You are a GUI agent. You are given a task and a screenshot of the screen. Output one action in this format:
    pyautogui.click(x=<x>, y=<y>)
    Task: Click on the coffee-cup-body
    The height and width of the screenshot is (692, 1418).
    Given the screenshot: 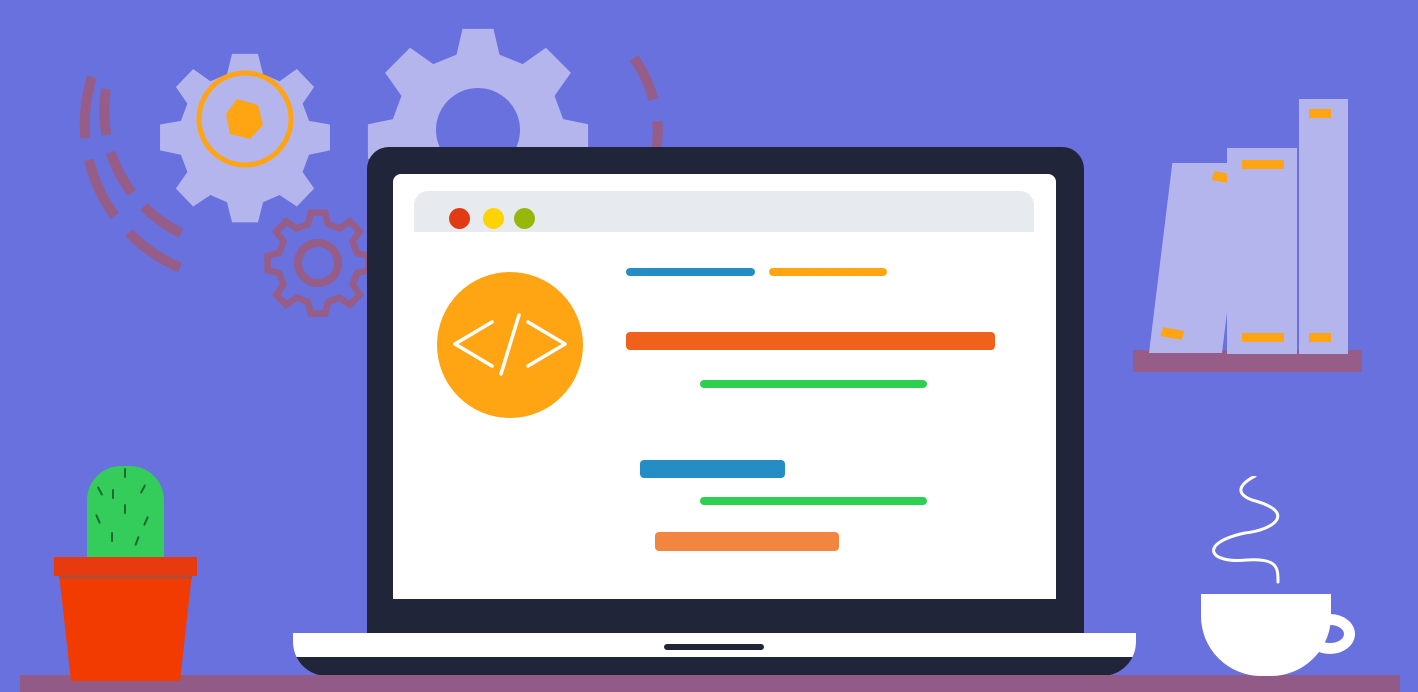 What is the action you would take?
    pyautogui.click(x=1266, y=635)
    